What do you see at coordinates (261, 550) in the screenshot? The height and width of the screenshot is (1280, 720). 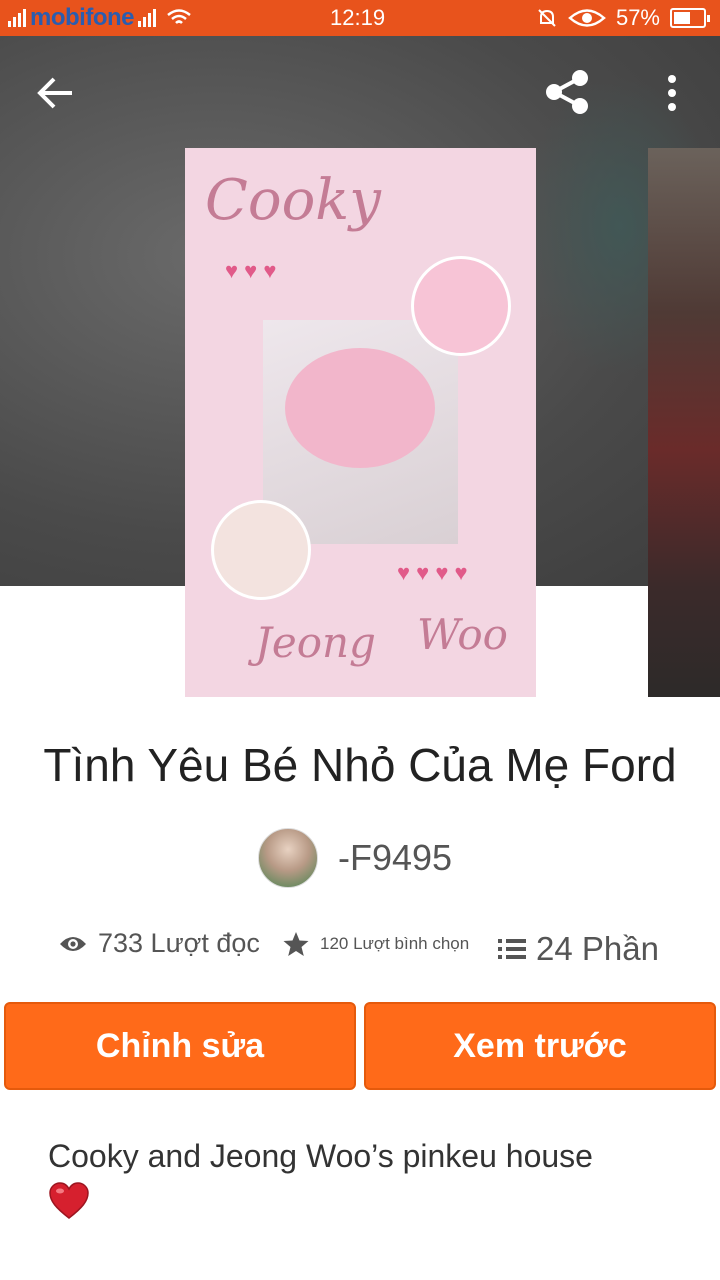 I see `cover-badge-doll` at bounding box center [261, 550].